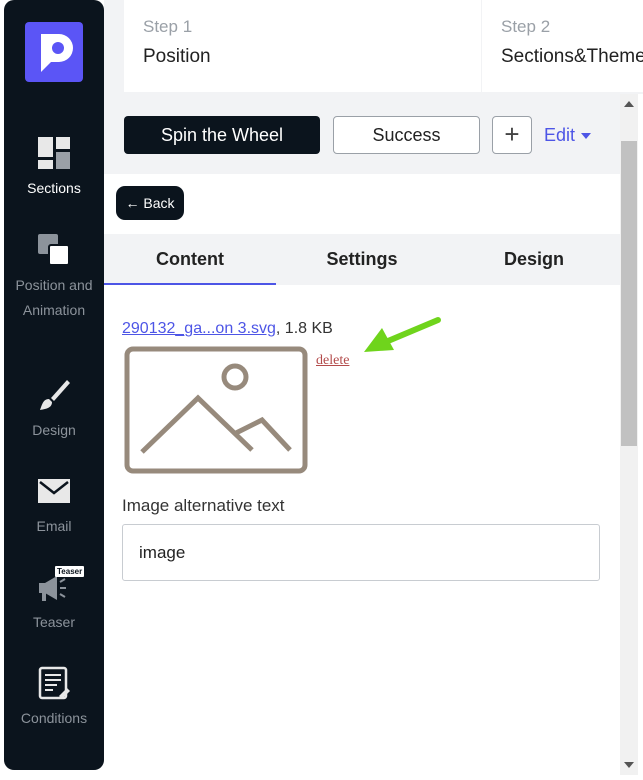  I want to click on checklist-icon, so click(54, 683).